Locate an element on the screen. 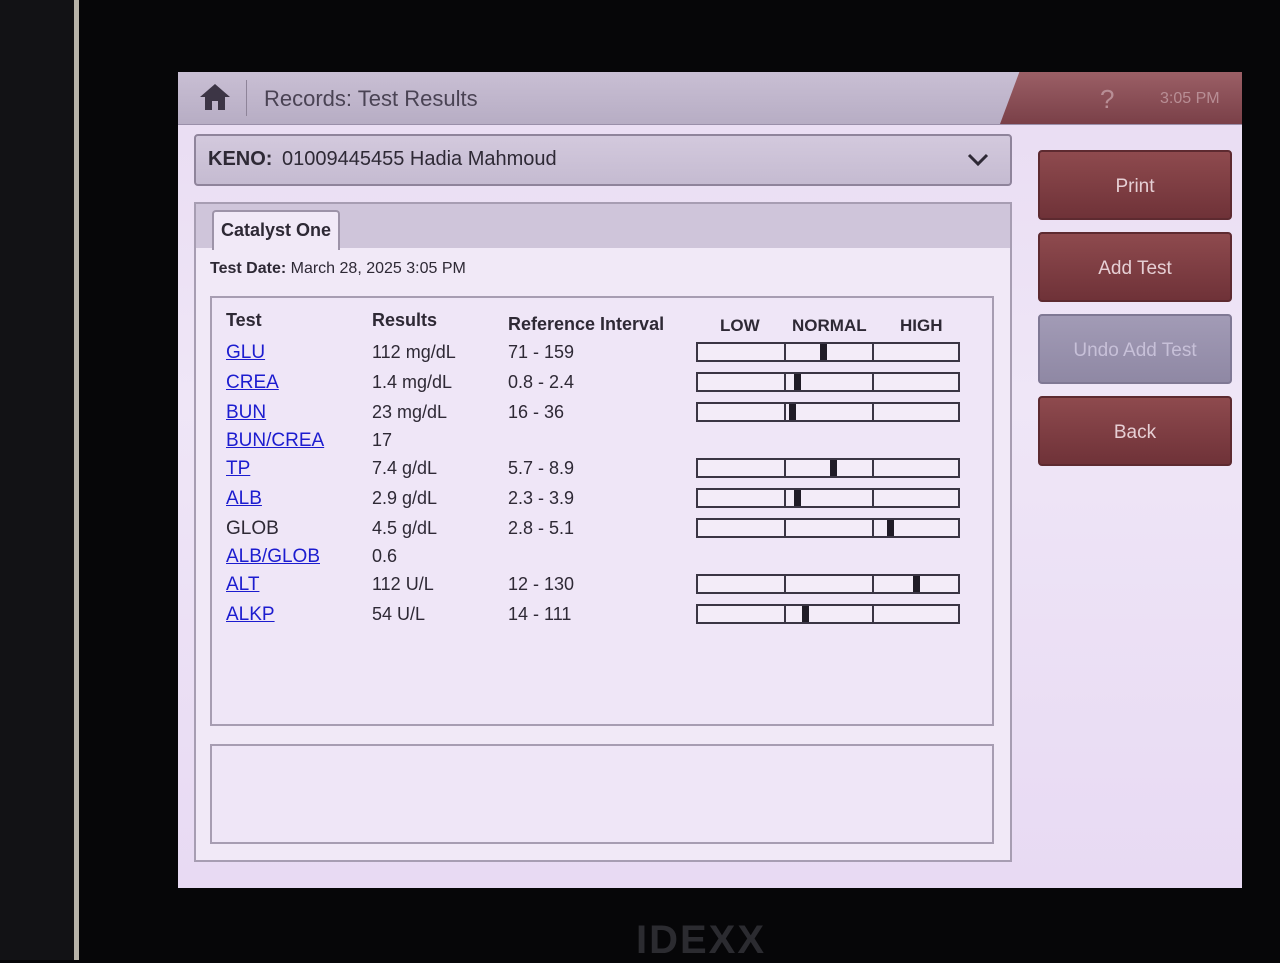  table-row: GLOB 4.5 g/dL 2.8 - 5.1 is located at coordinates (602, 532).